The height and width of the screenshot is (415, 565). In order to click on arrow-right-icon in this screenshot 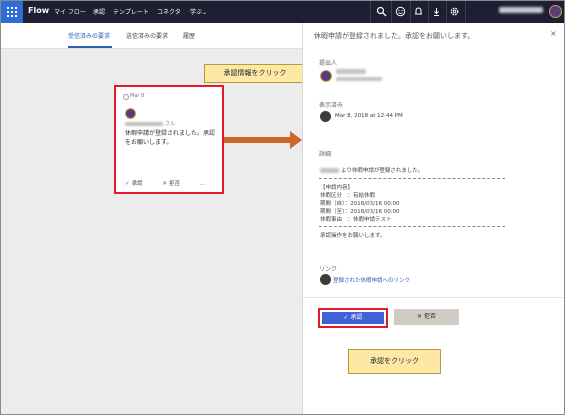, I will do `click(296, 140)`.